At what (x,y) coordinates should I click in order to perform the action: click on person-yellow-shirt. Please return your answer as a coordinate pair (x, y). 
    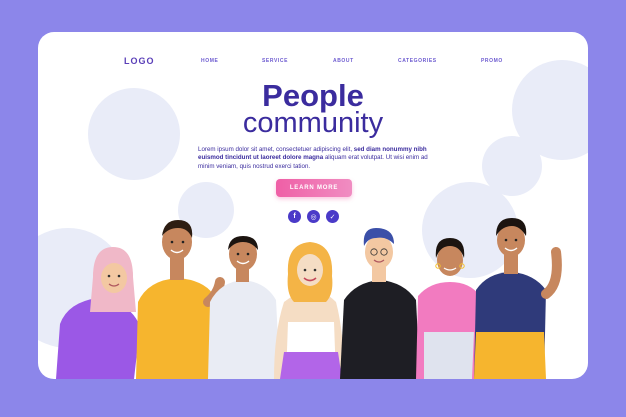
    Looking at the image, I should click on (180, 299).